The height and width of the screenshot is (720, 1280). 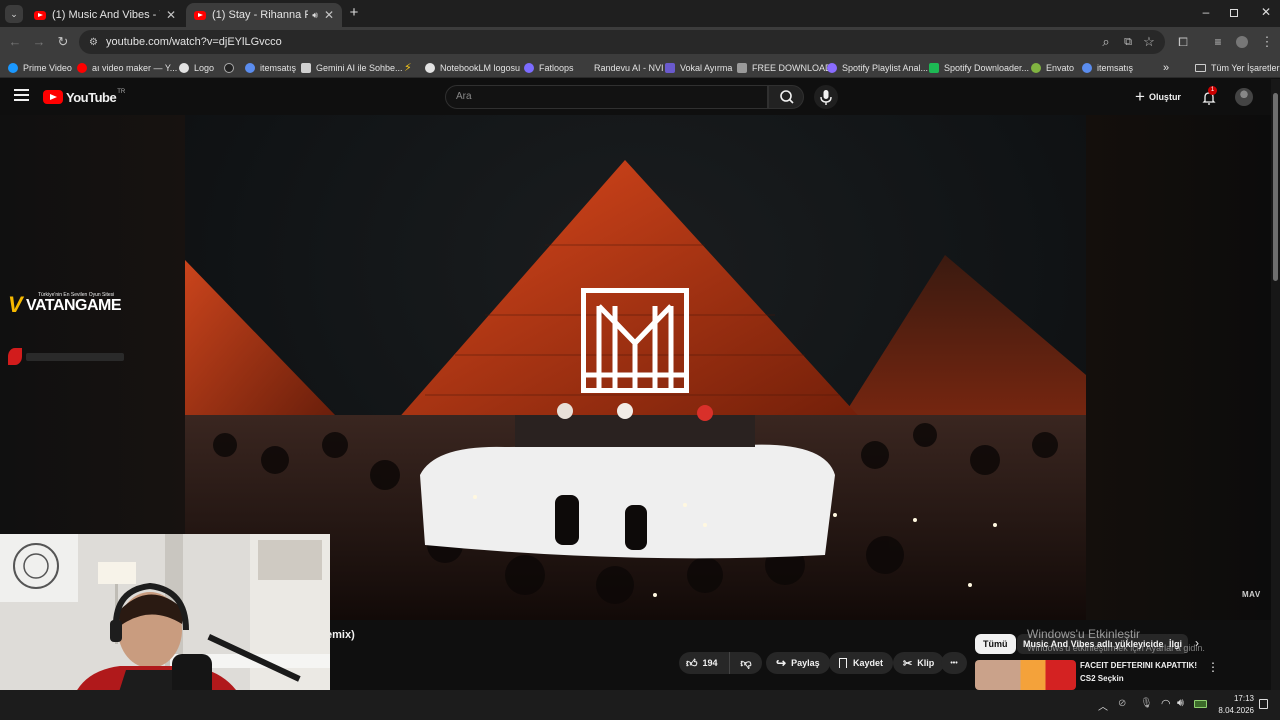 What do you see at coordinates (1107, 67) in the screenshot?
I see `bookmark-itemsatis-2: itemsatış` at bounding box center [1107, 67].